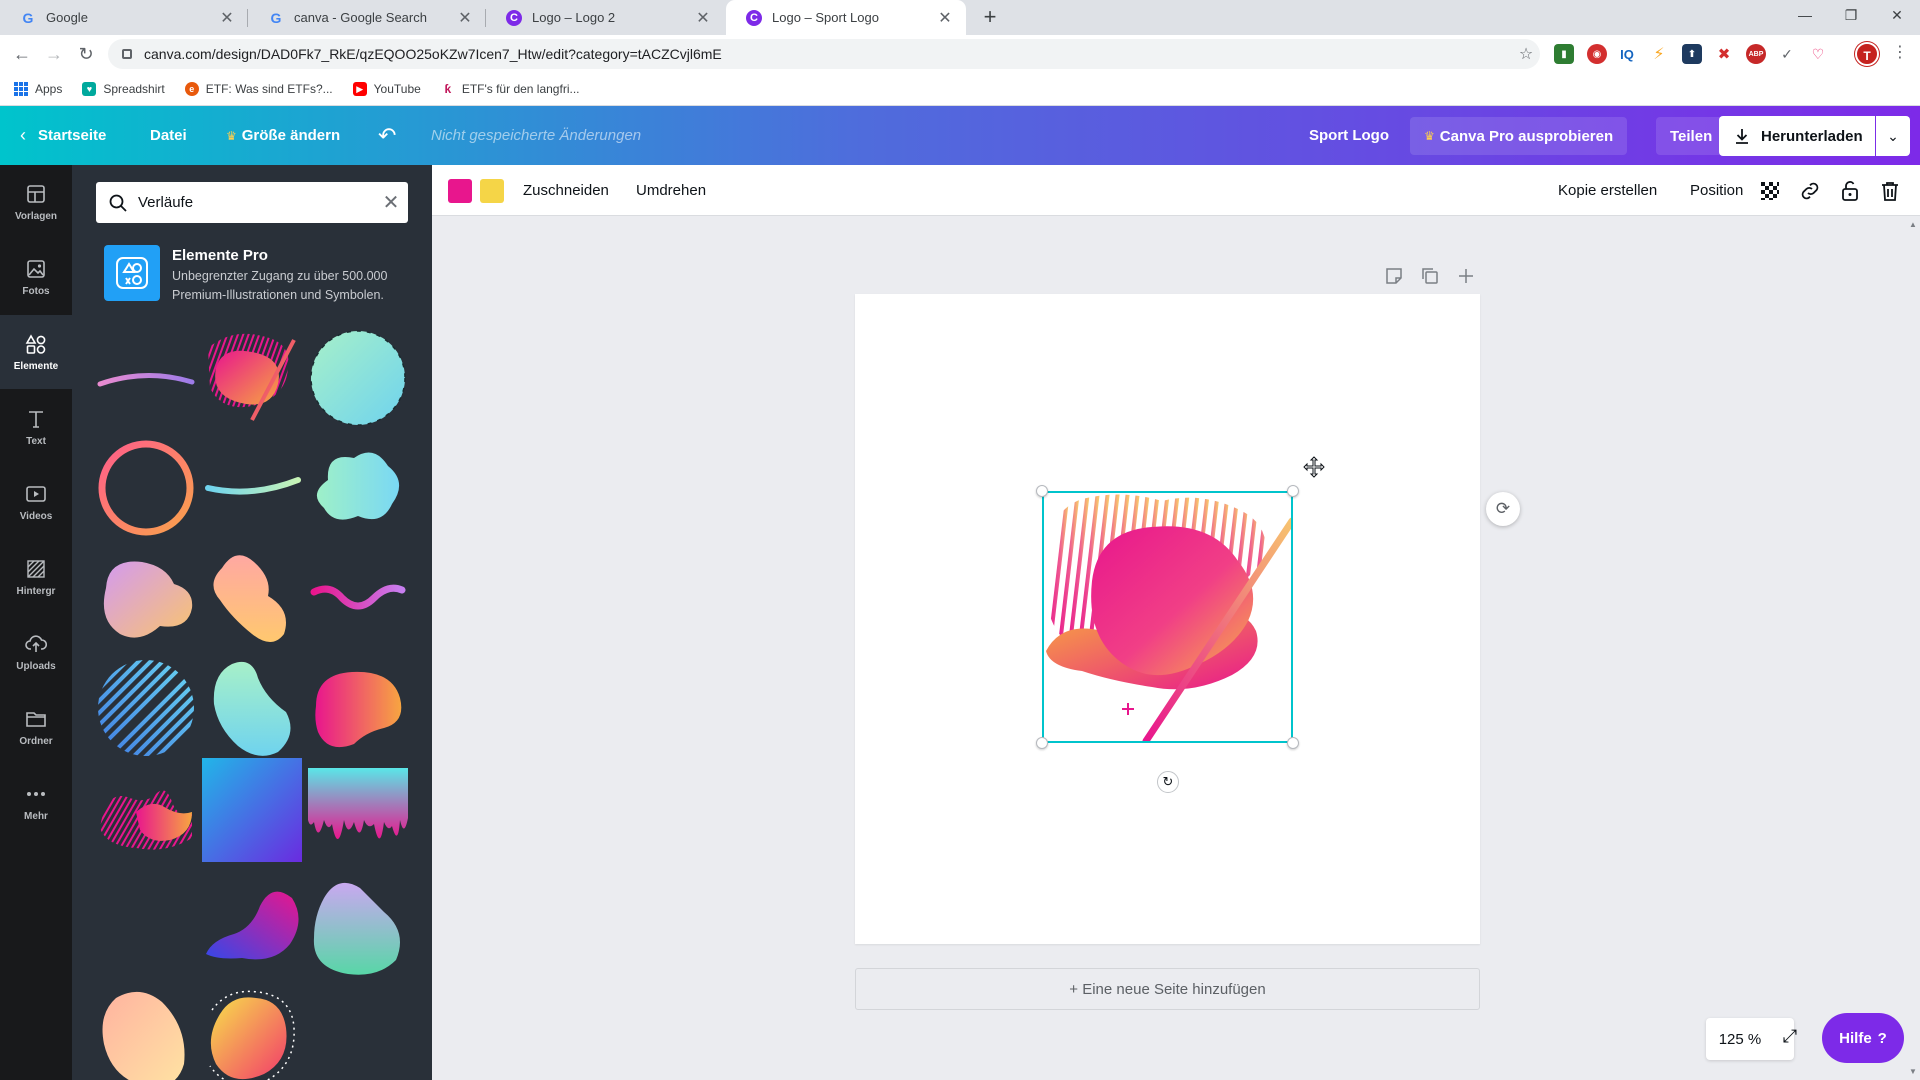  What do you see at coordinates (671, 190) in the screenshot?
I see `flip-button: Umdrehen` at bounding box center [671, 190].